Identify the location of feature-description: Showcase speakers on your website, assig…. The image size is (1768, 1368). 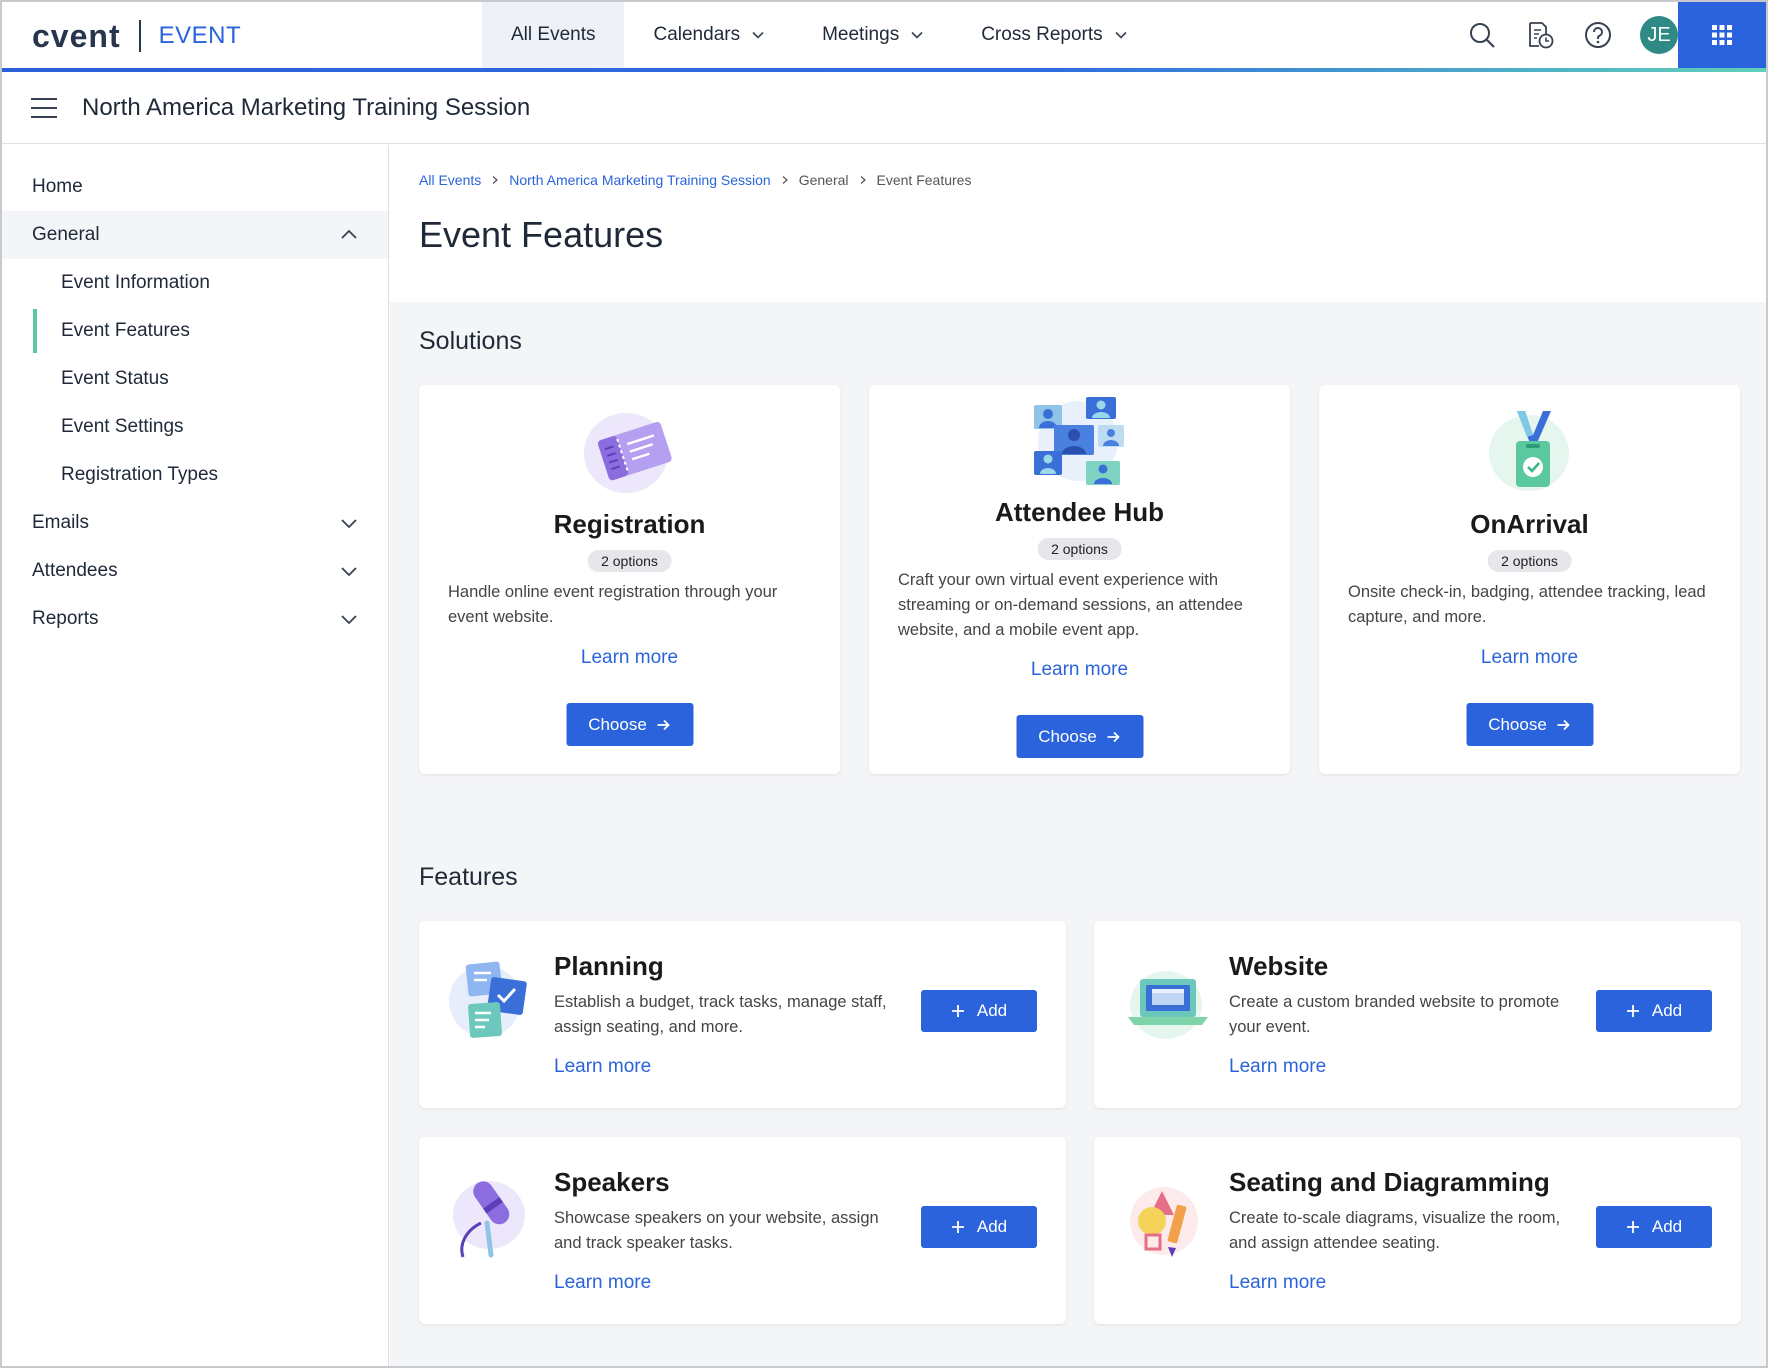
(716, 1230).